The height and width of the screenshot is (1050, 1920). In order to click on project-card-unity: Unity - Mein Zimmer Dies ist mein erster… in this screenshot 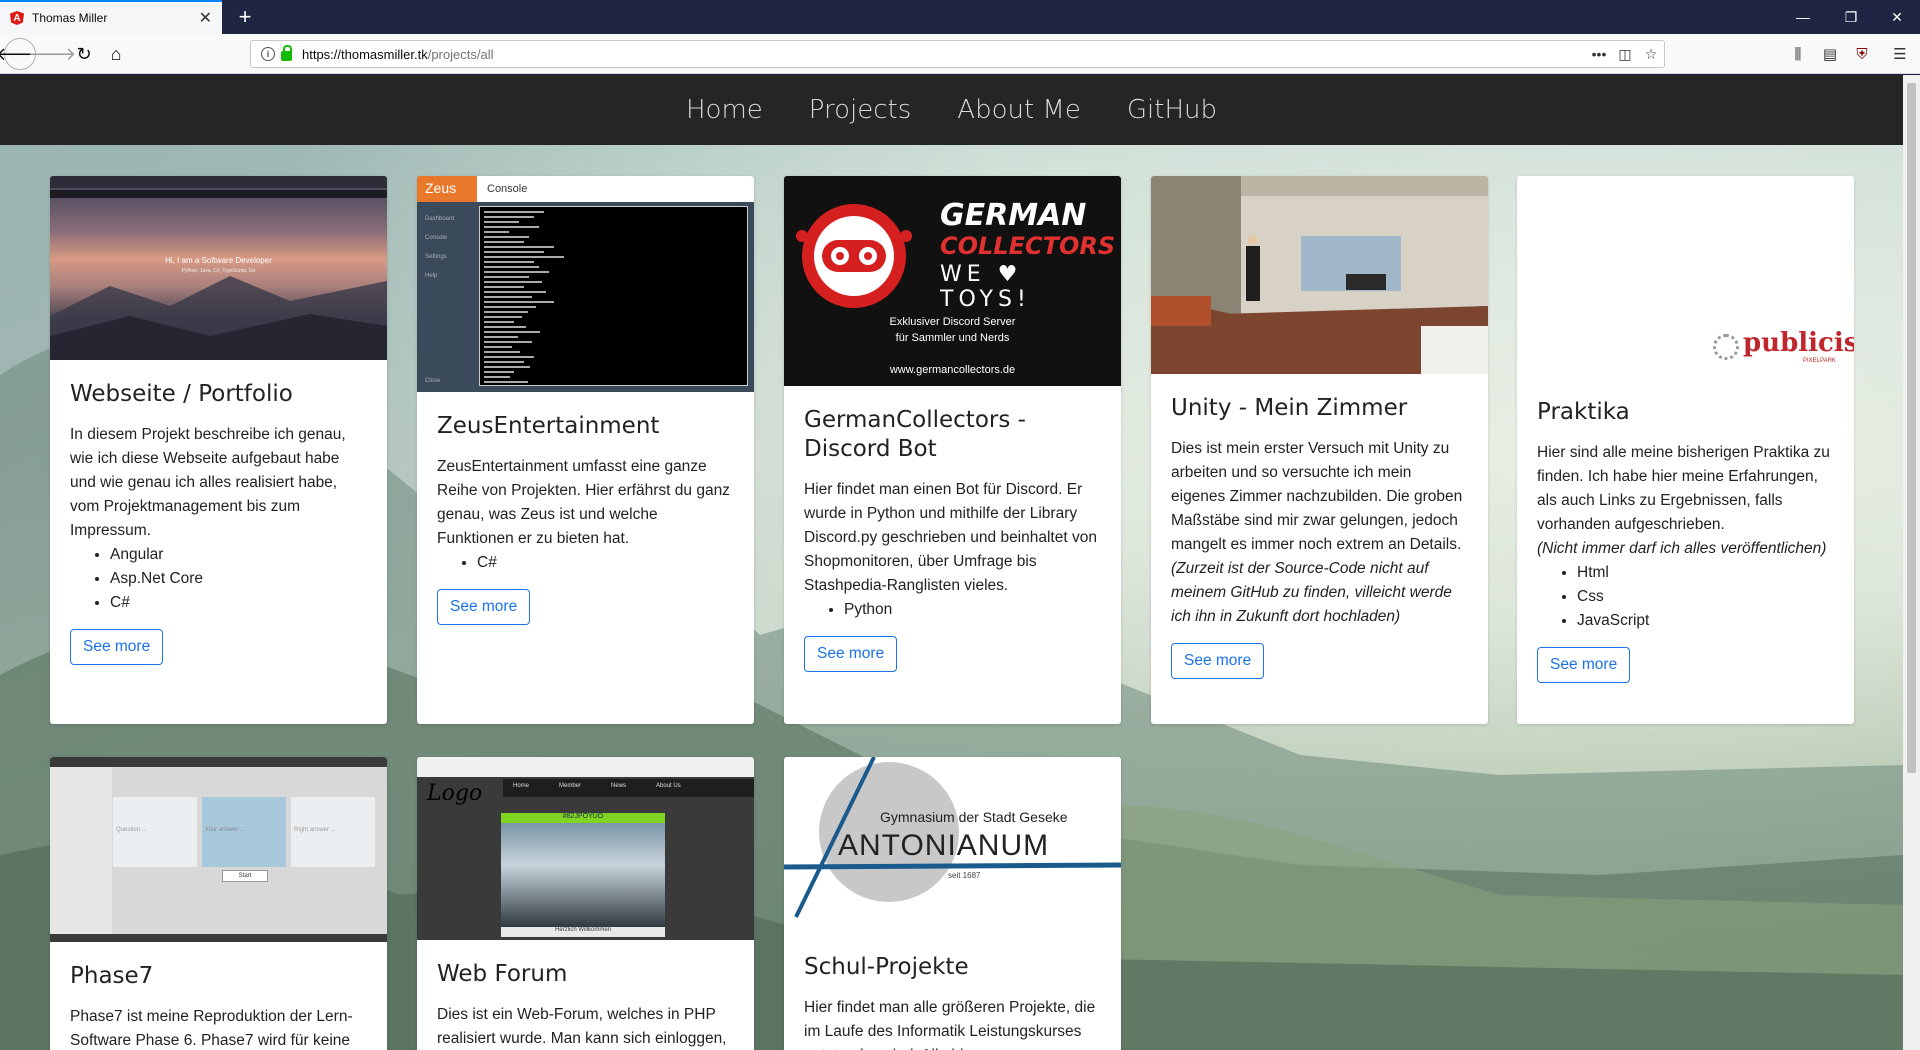, I will do `click(1319, 450)`.